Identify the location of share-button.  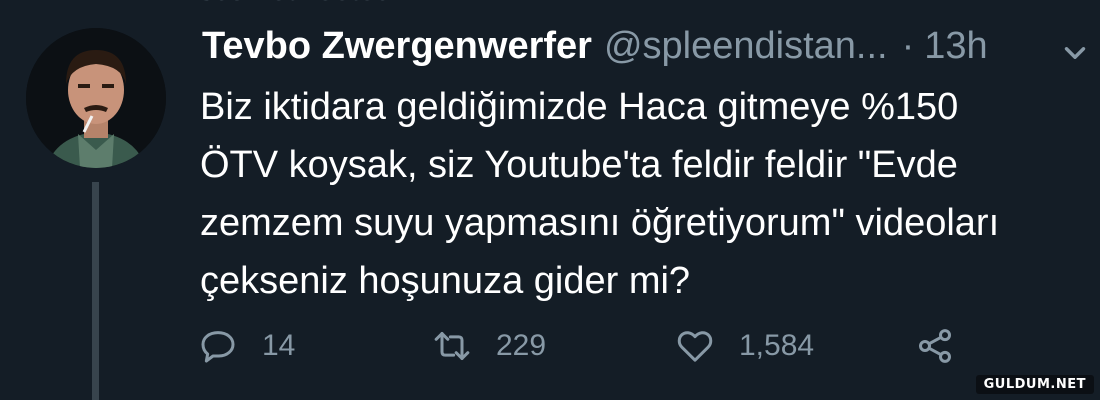
(935, 346).